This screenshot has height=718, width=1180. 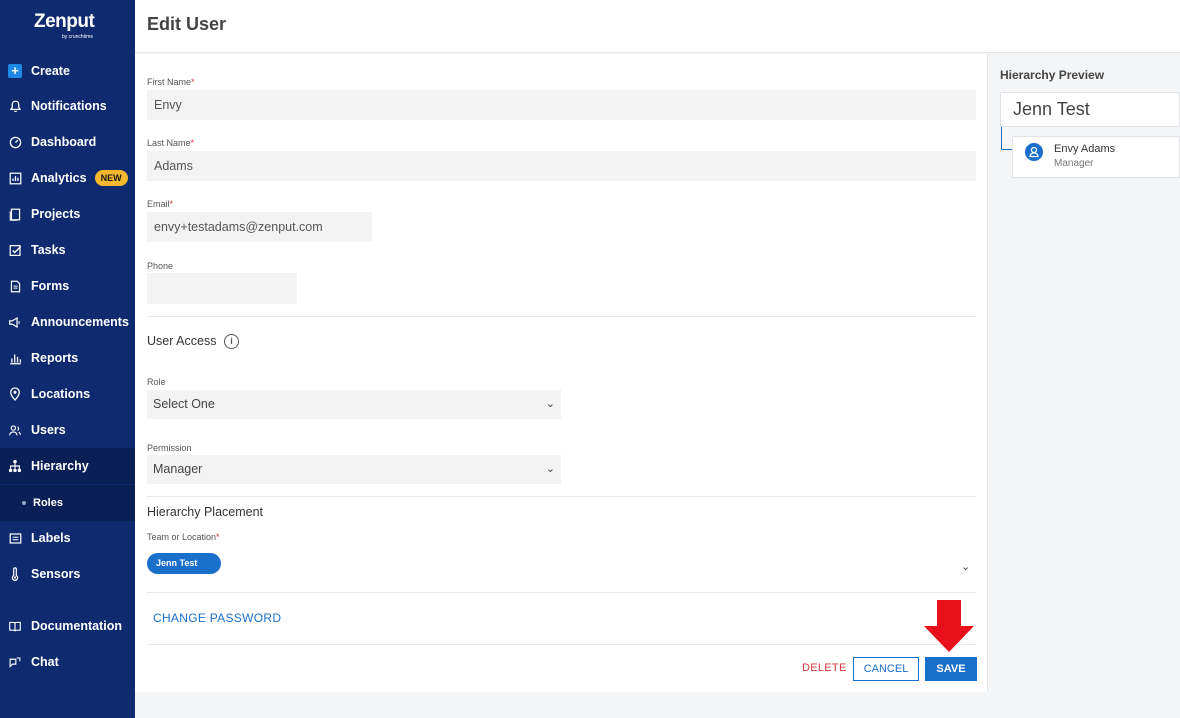 I want to click on sidebar-item-tasks: Tasks, so click(x=67, y=250).